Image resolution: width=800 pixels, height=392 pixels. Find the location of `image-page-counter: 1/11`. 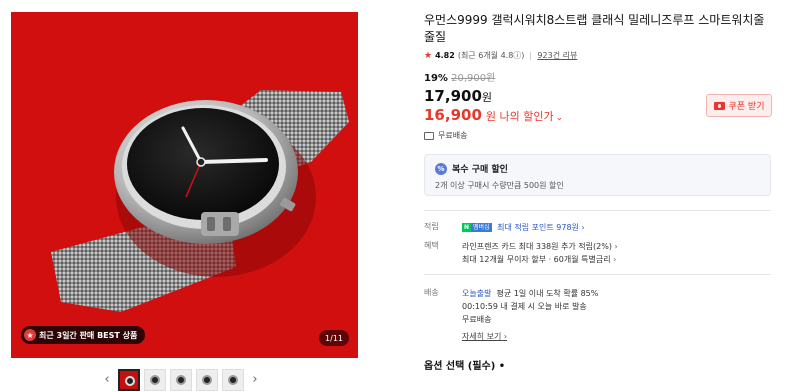

image-page-counter: 1/11 is located at coordinates (334, 338).